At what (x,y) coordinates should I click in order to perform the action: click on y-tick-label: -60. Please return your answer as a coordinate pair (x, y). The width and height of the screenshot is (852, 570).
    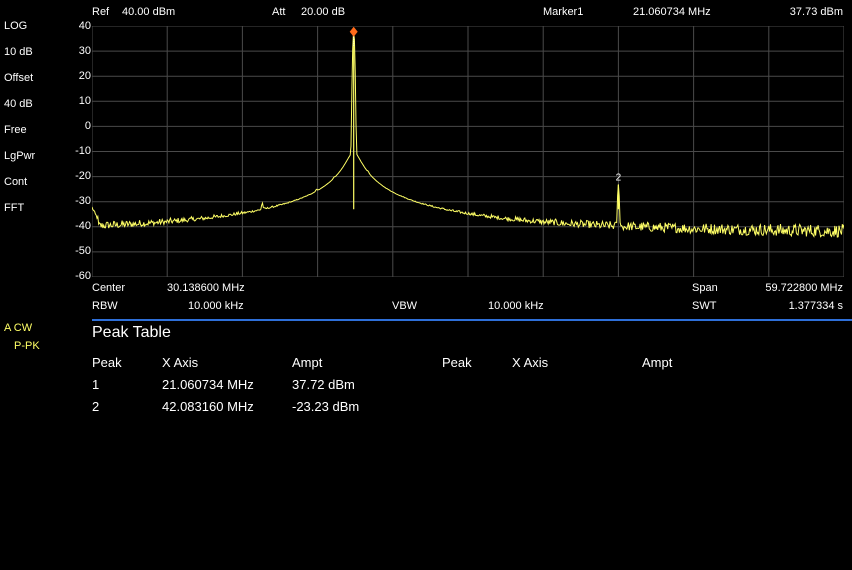
    Looking at the image, I should click on (83, 276).